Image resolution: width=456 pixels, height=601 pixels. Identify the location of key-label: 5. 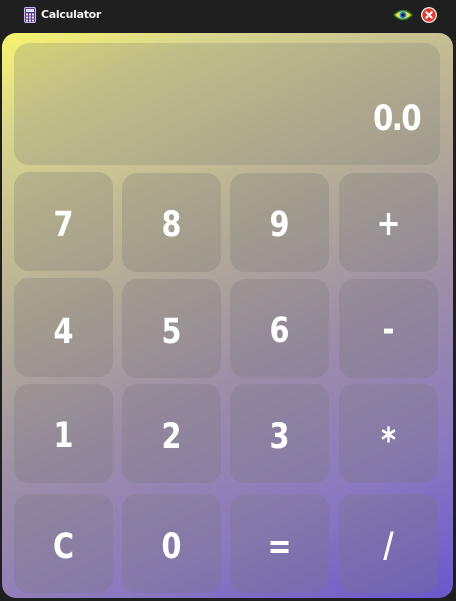
(171, 332).